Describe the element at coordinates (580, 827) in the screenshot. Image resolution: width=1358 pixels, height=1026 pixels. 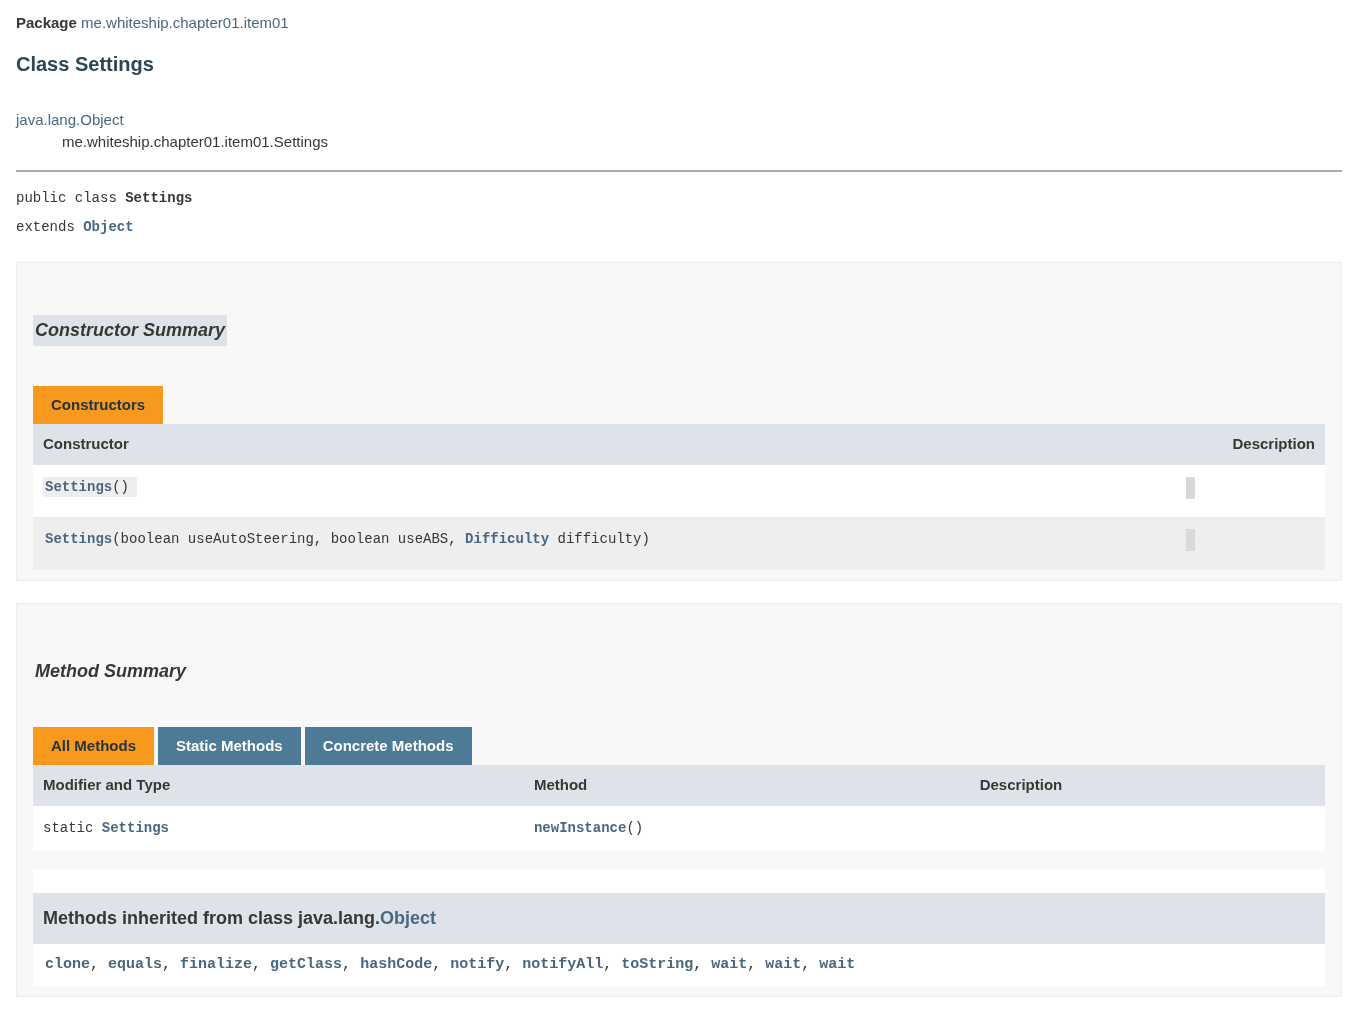
I see `code-link: newInstance` at that location.